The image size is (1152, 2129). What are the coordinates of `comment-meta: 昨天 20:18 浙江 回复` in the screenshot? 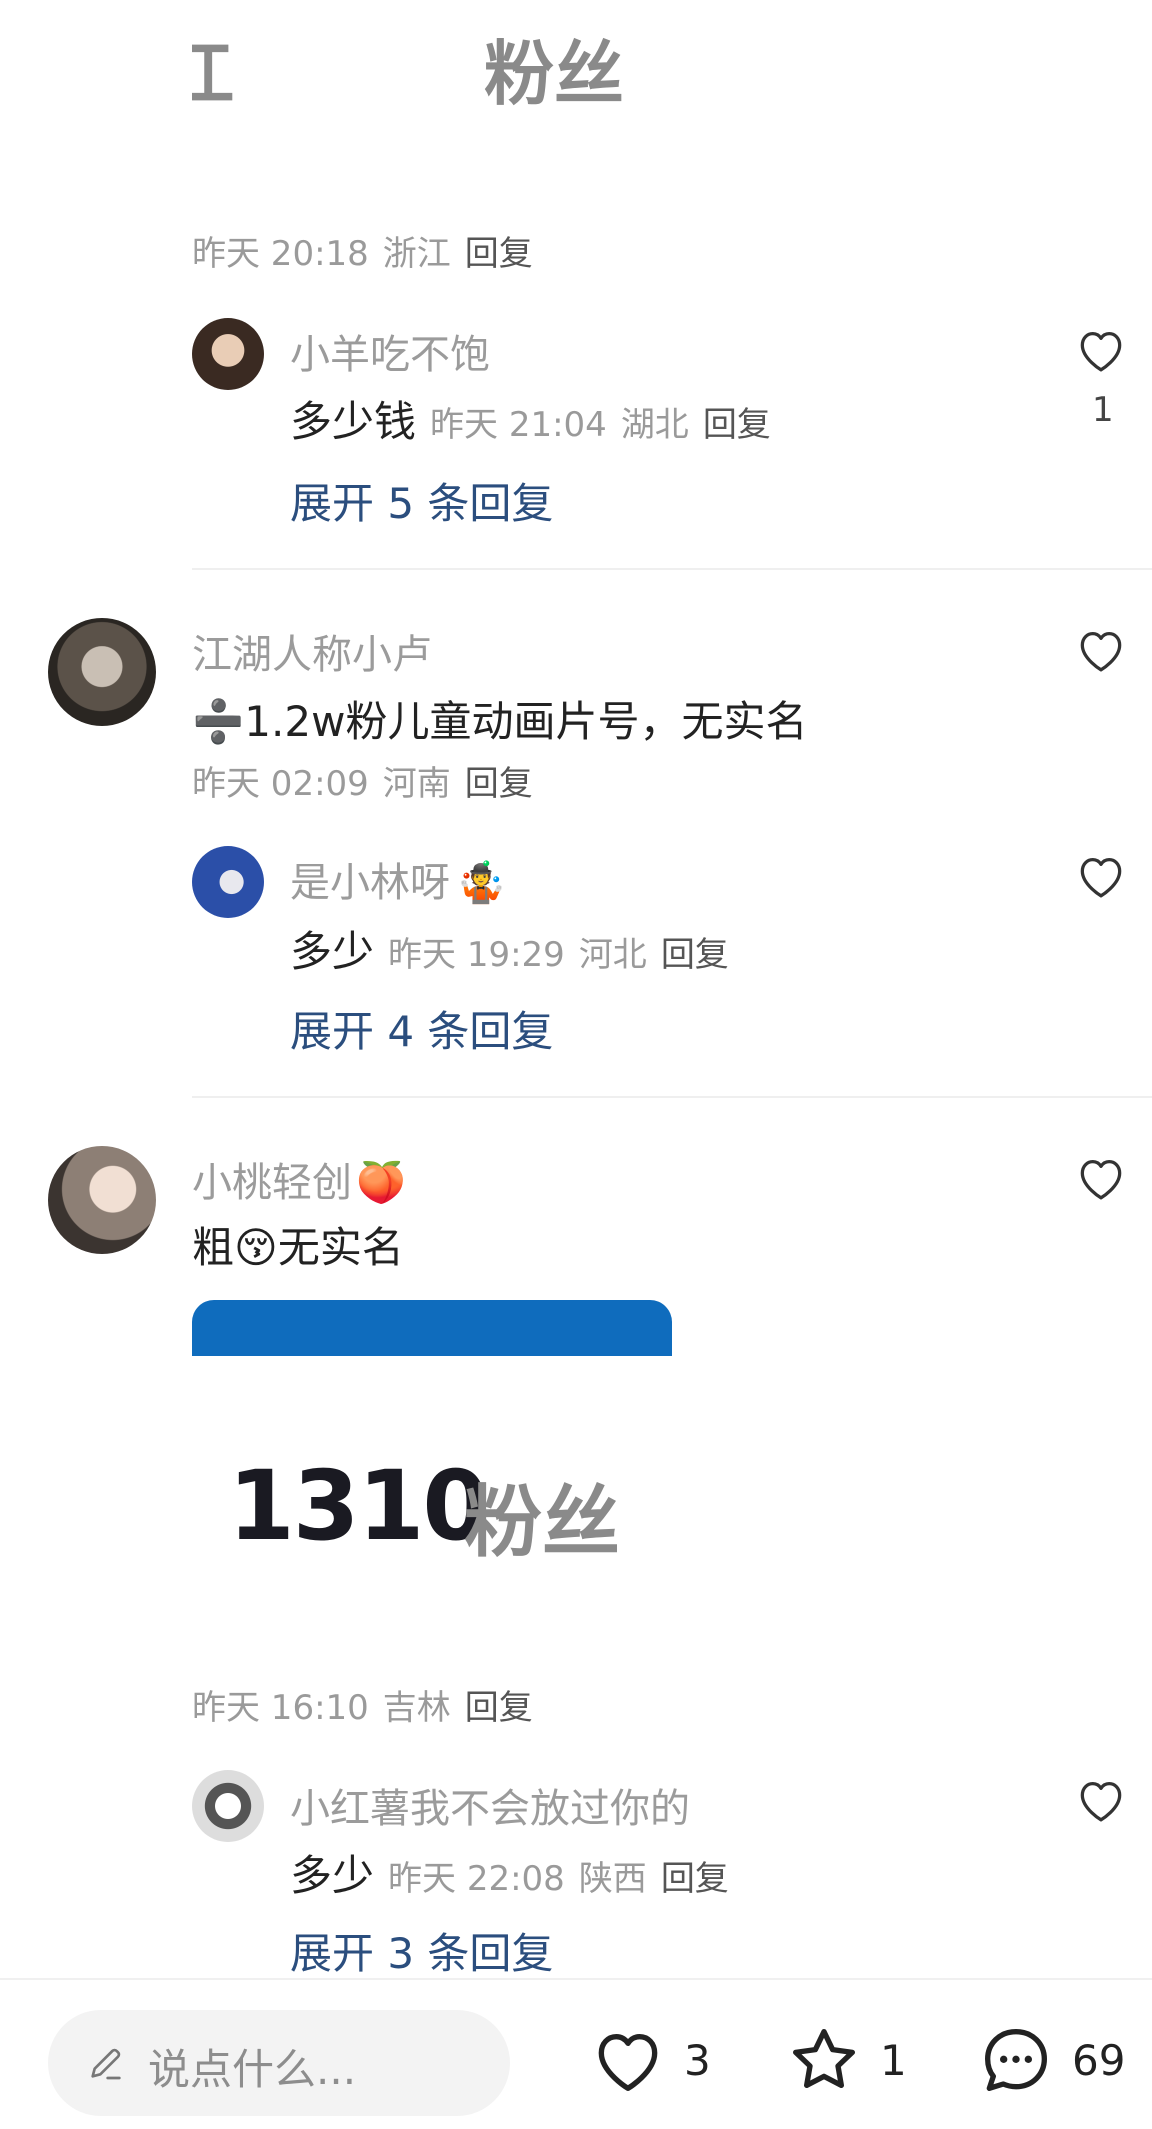 It's located at (362, 250).